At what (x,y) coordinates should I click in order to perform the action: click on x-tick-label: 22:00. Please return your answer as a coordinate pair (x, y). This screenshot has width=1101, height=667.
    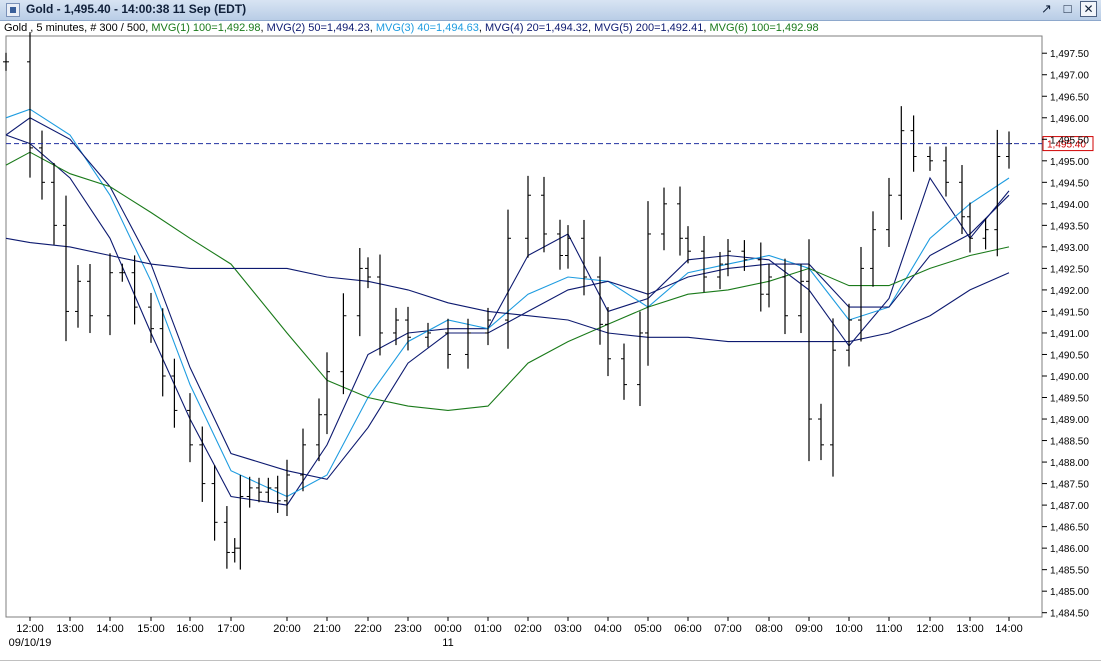
    Looking at the image, I should click on (368, 629).